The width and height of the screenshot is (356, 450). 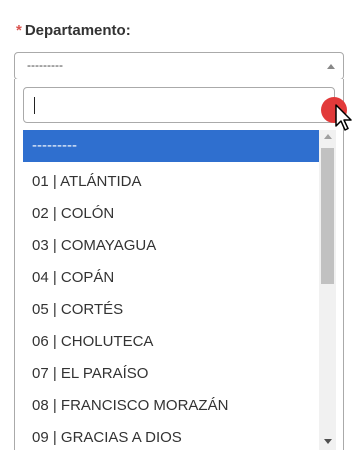 I want to click on option-label: 09 | GRACIAS A DIOS, so click(x=107, y=437).